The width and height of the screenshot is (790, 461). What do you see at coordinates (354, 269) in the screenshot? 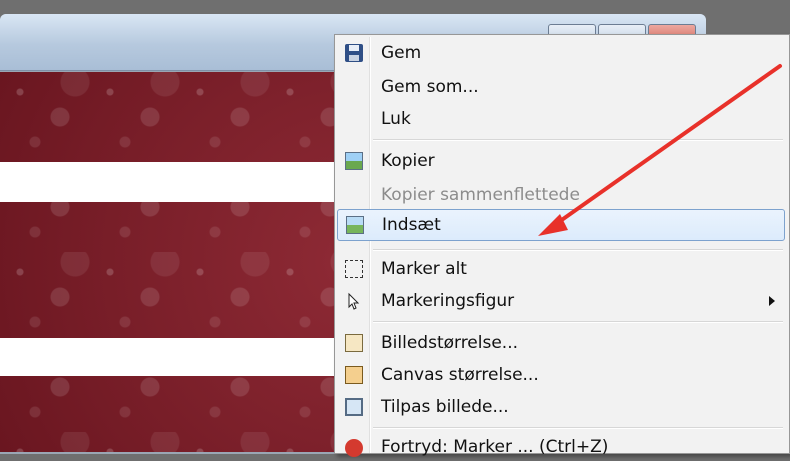
I see `select-all-icon` at bounding box center [354, 269].